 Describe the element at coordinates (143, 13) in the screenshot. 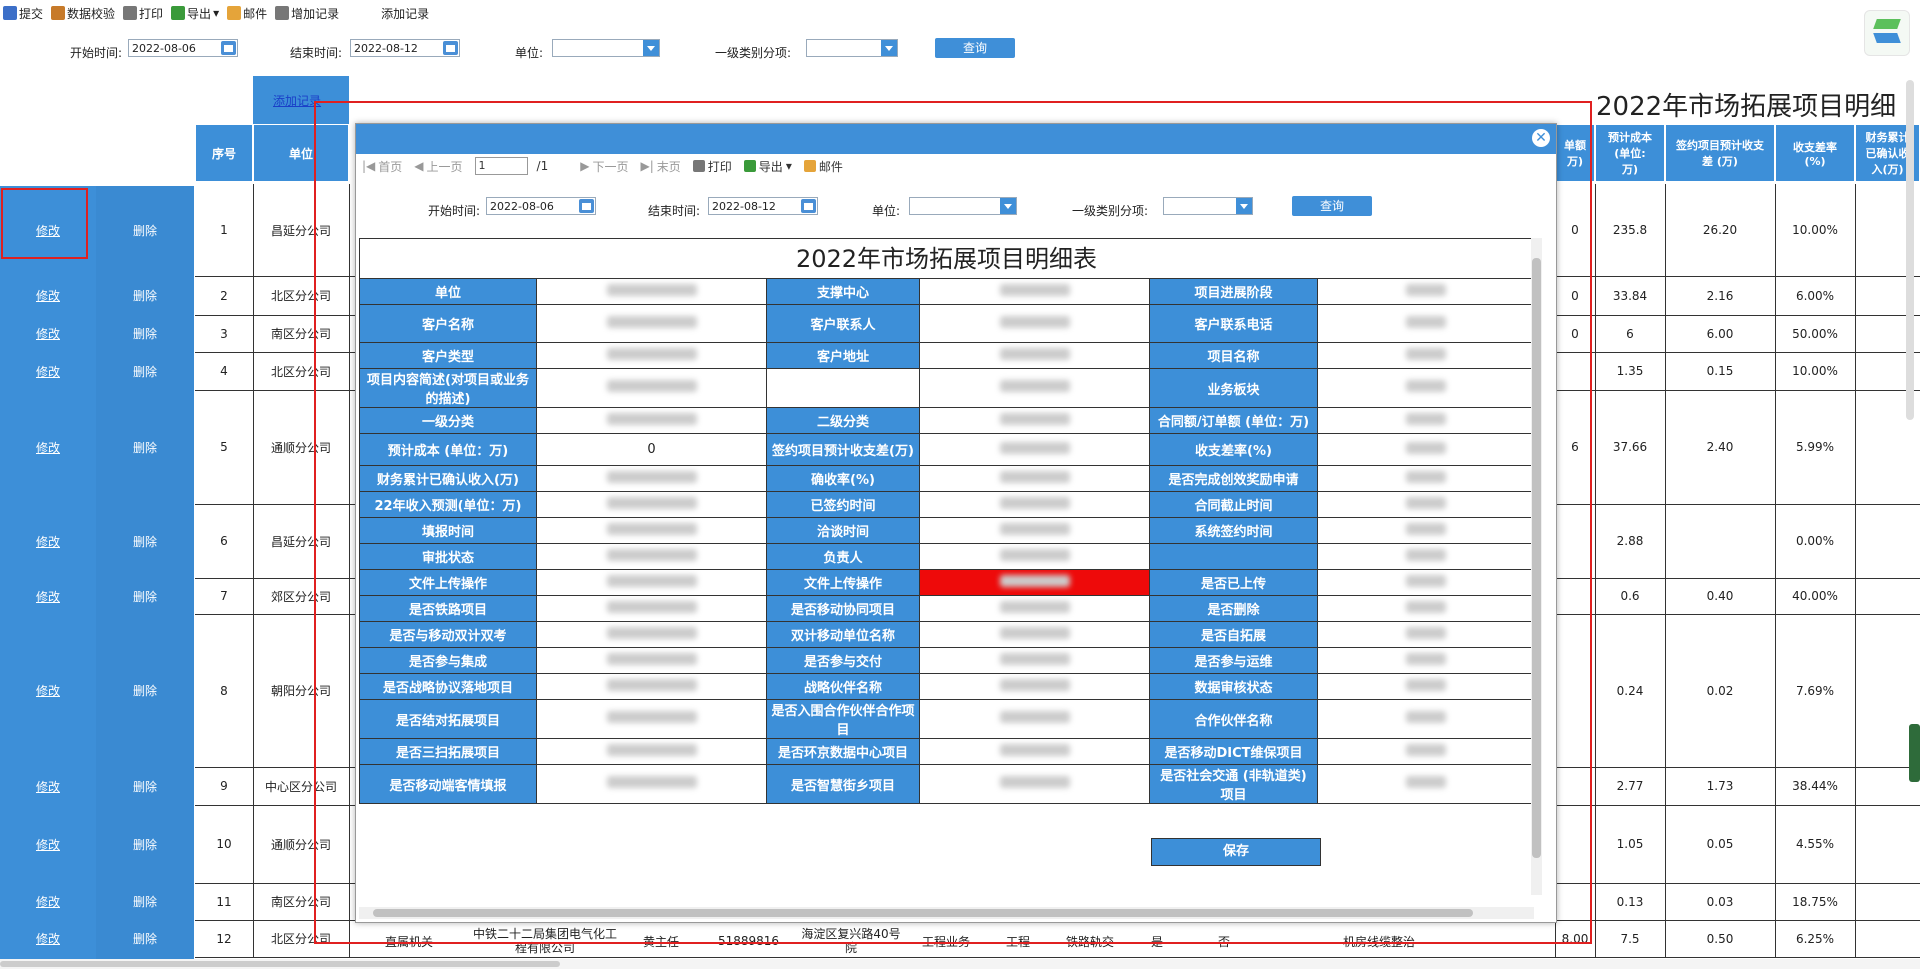

I see `print-button: 打印` at that location.